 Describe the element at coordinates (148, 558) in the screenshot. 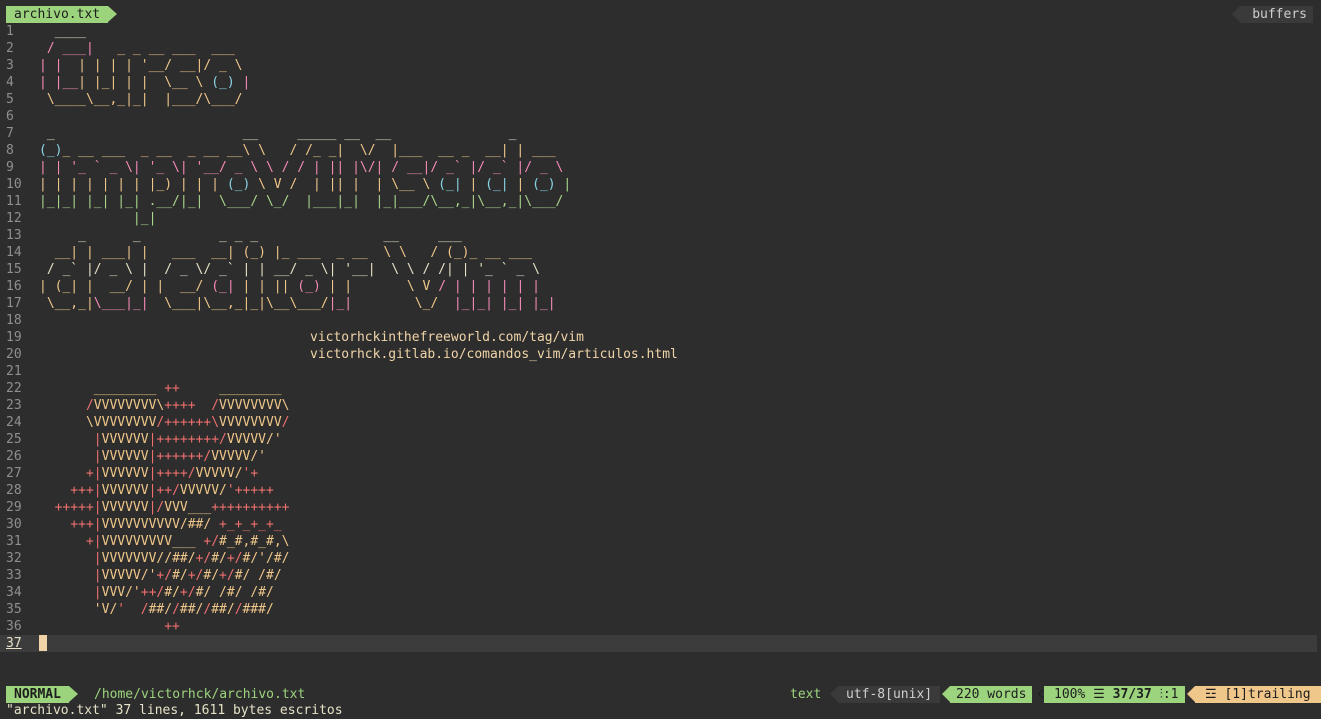

I see `text-line: 32 |VVVVVVV//##/+/#/+/#/'/#/` at that location.